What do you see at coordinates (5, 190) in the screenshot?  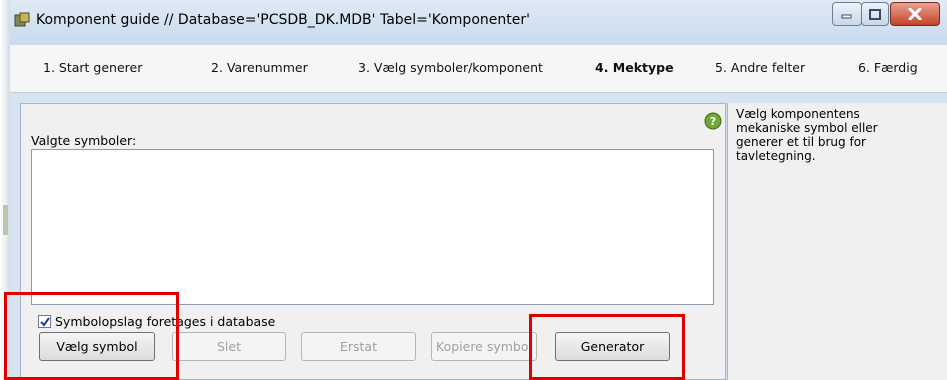 I see `background-window-edge` at bounding box center [5, 190].